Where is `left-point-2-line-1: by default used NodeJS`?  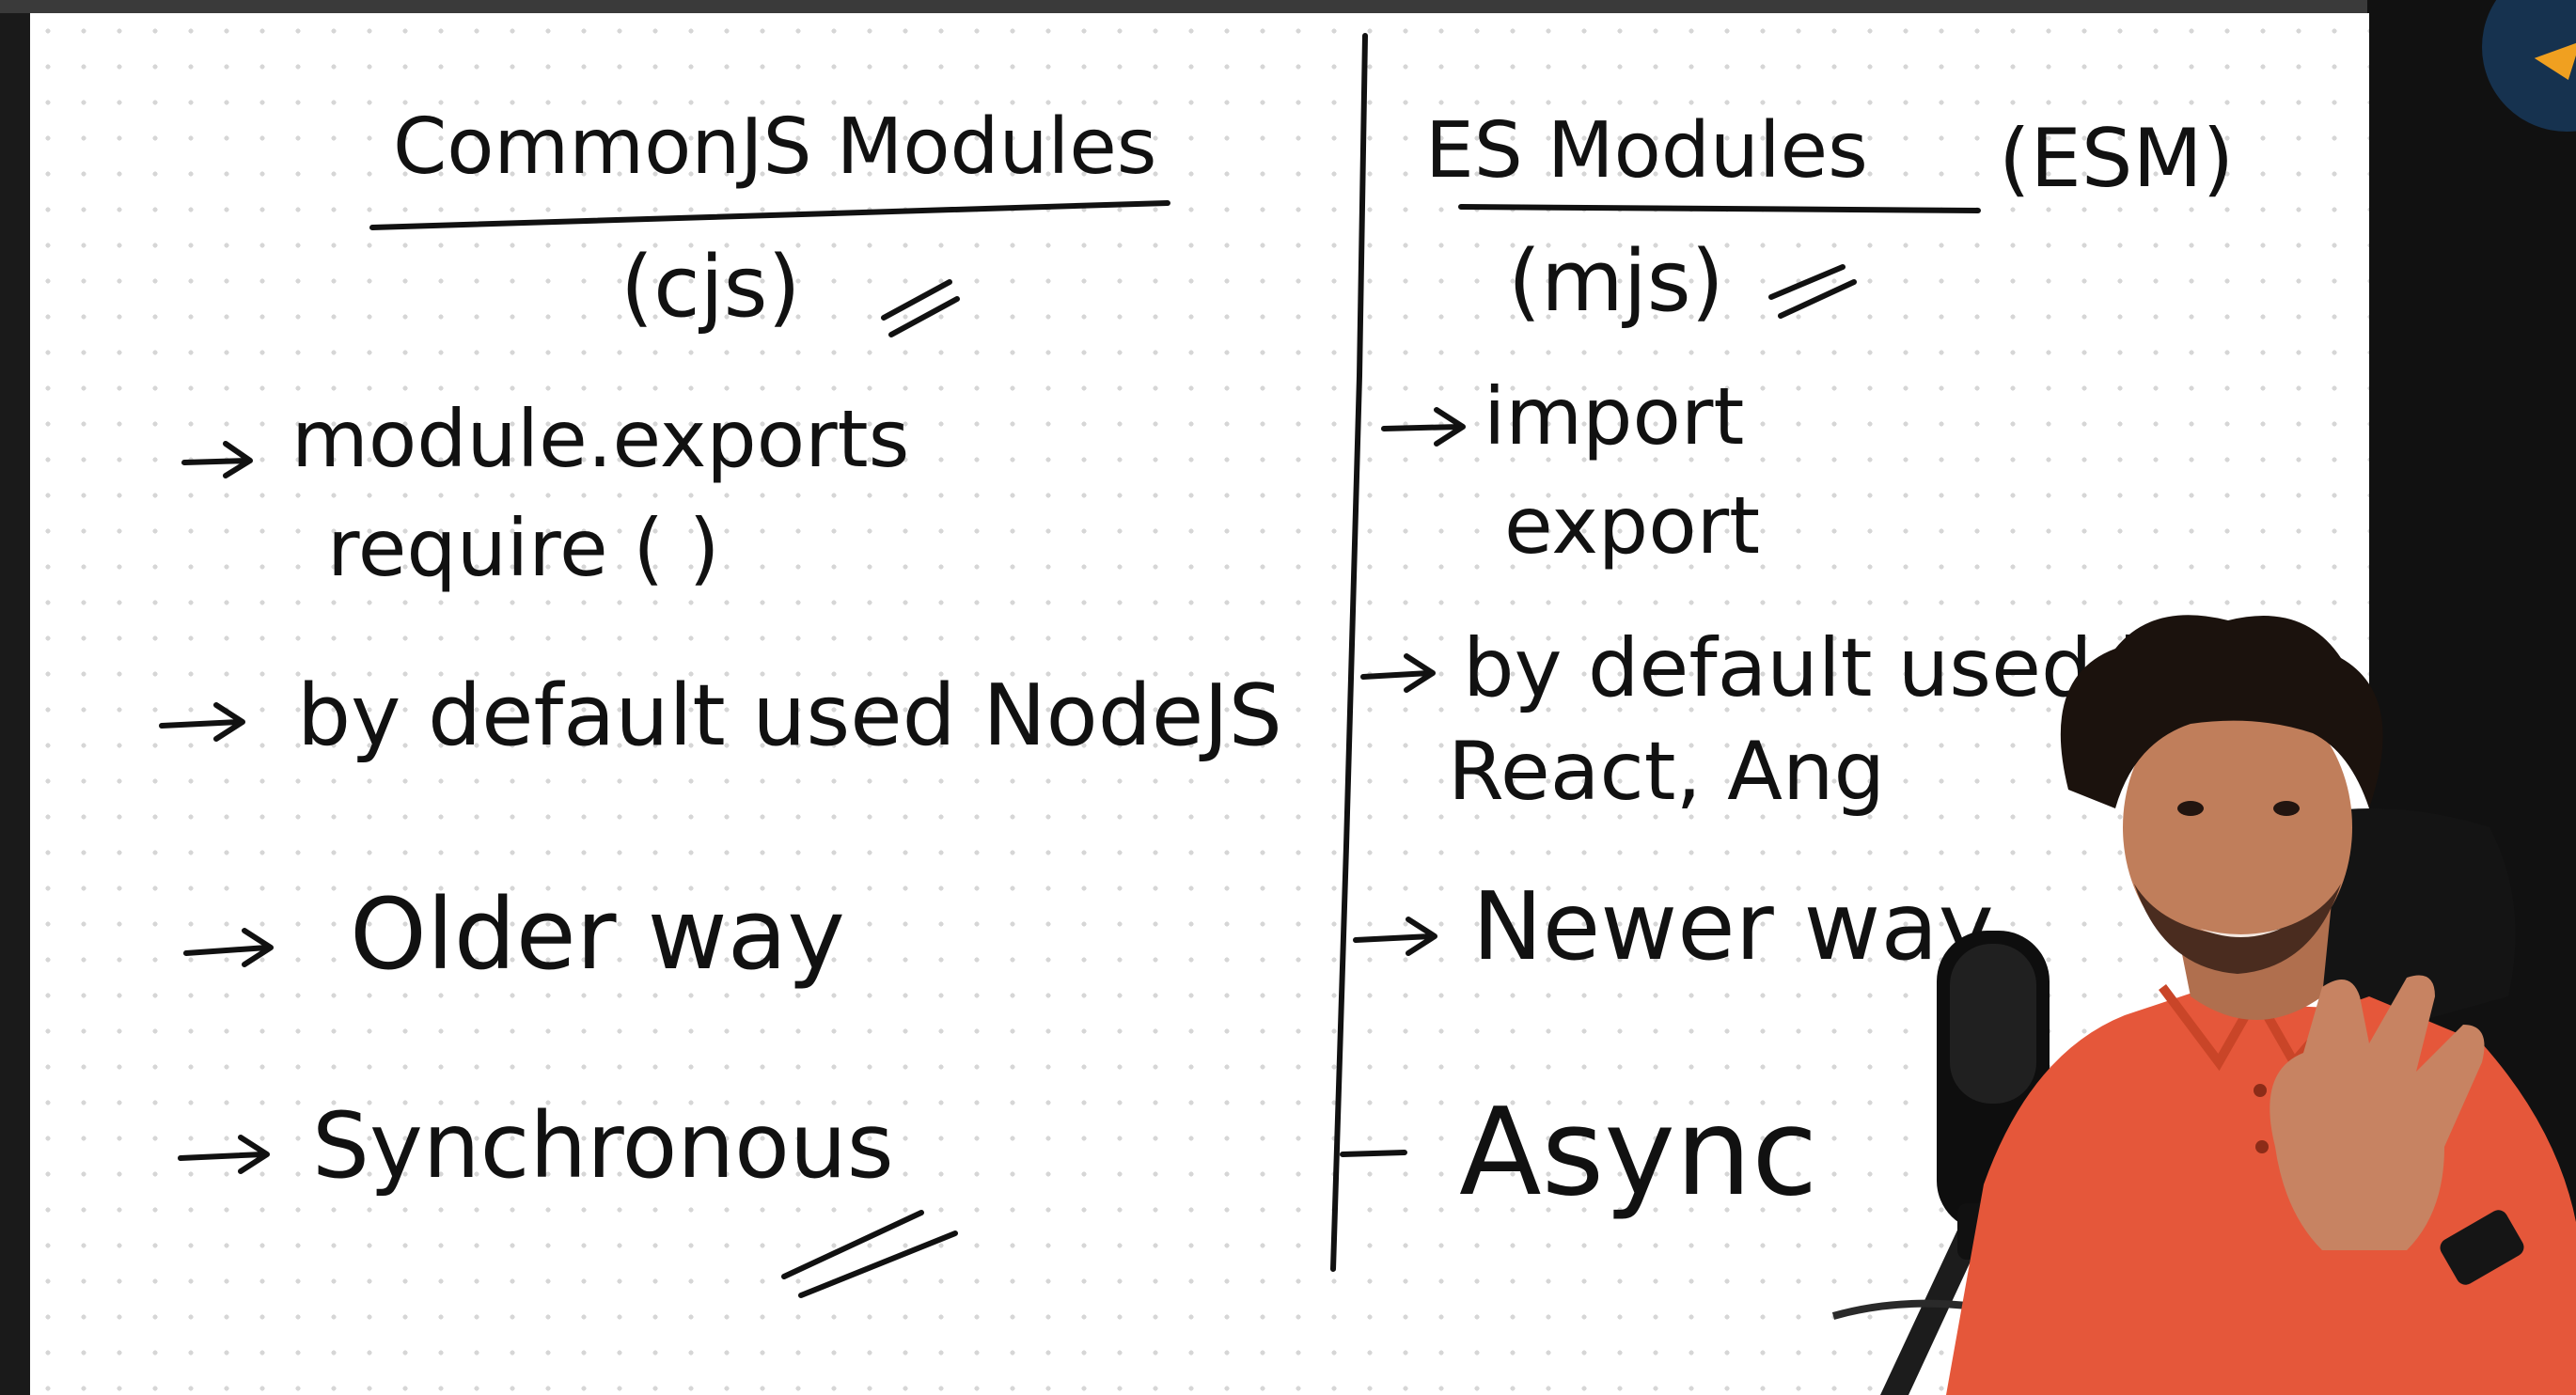
left-point-2-line-1: by default used NodeJS is located at coordinates (790, 715).